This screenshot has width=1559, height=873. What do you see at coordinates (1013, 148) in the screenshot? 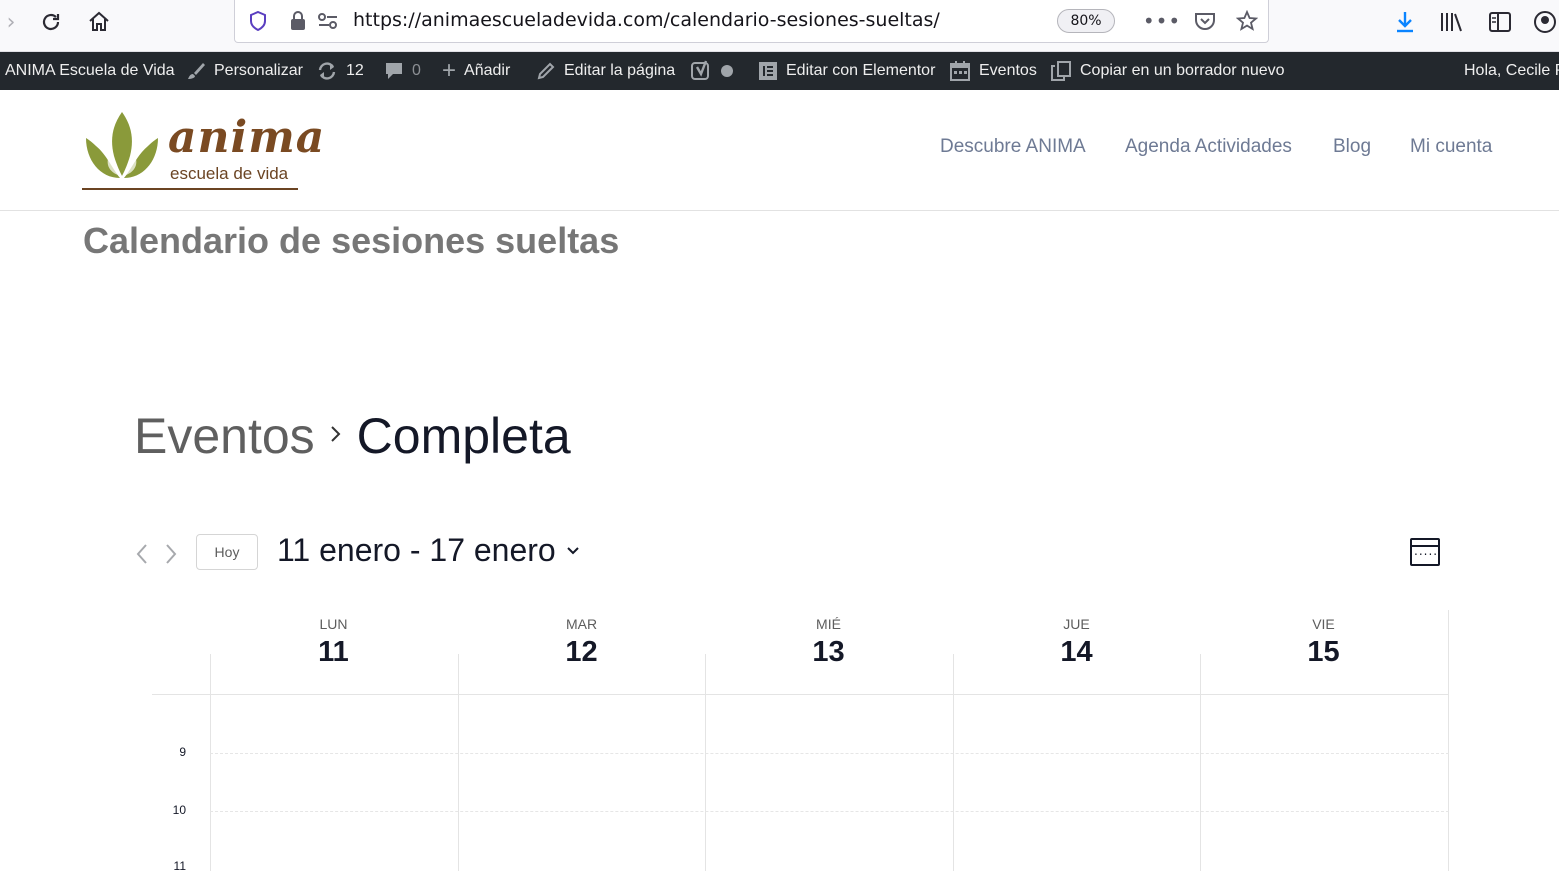
I see `nav-descubre-anima: Descubre ANIMA` at bounding box center [1013, 148].